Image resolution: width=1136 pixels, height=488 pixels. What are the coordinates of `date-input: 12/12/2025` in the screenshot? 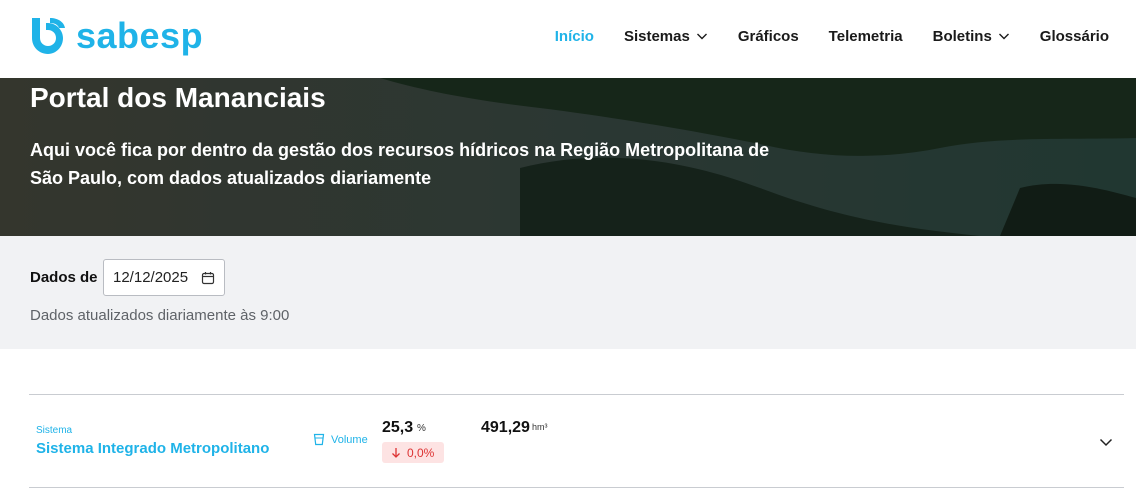 It's located at (164, 277).